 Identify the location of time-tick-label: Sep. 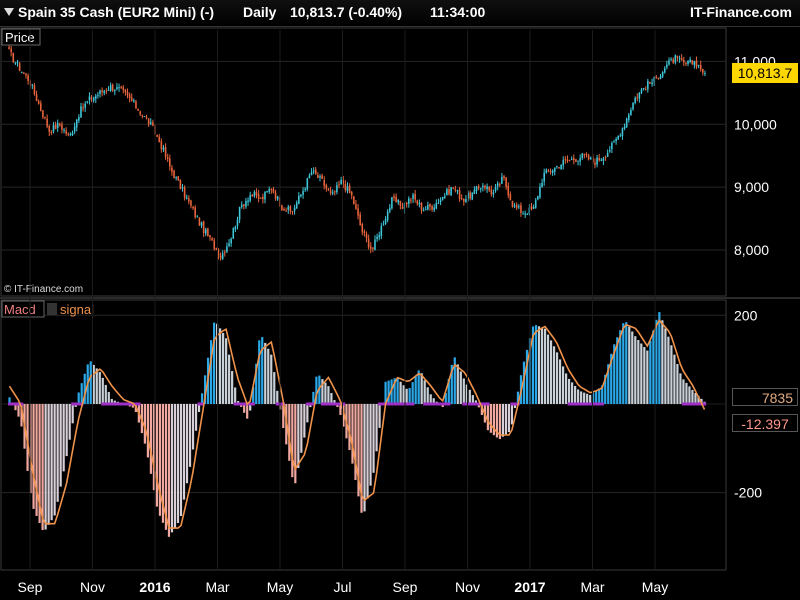
(405, 587).